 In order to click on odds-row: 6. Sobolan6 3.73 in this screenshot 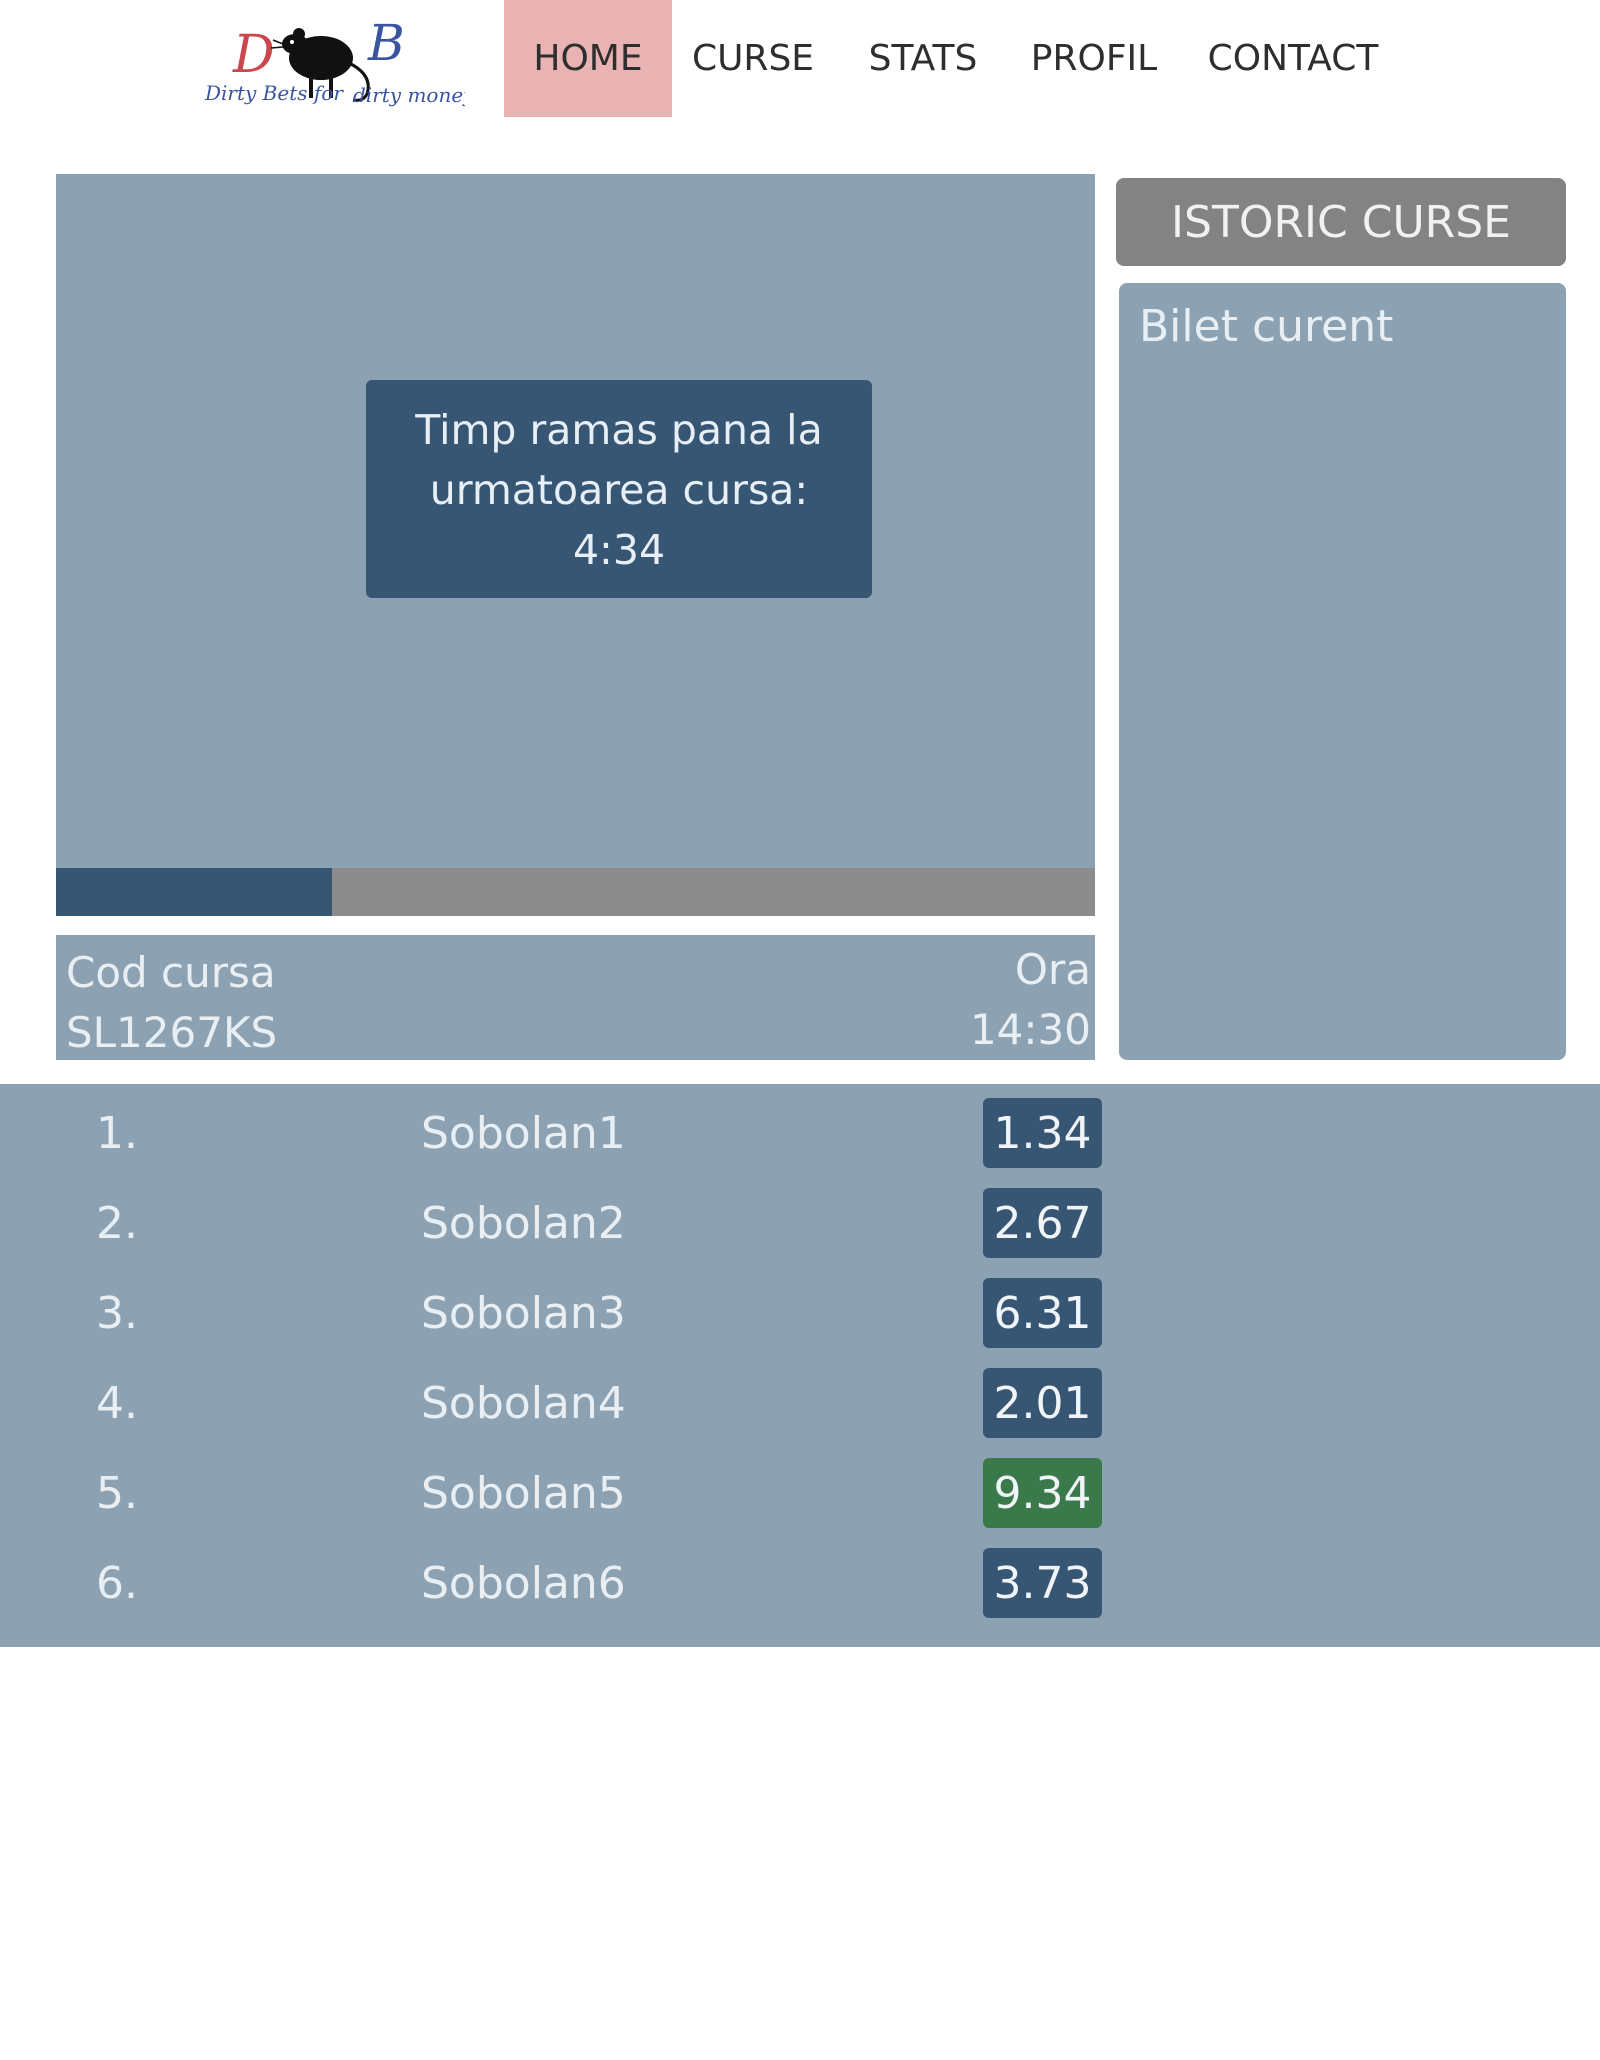, I will do `click(800, 1584)`.